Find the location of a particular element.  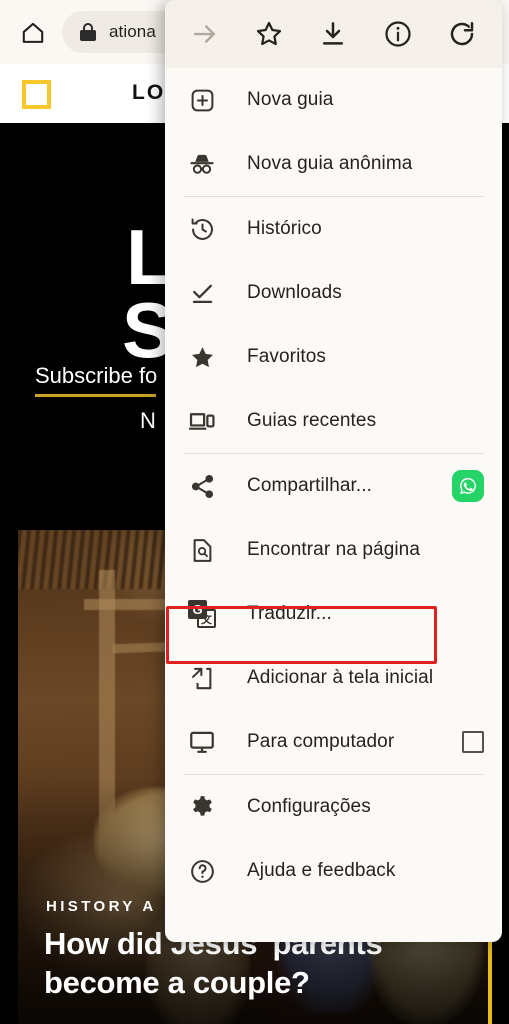

home-icon is located at coordinates (33, 33).